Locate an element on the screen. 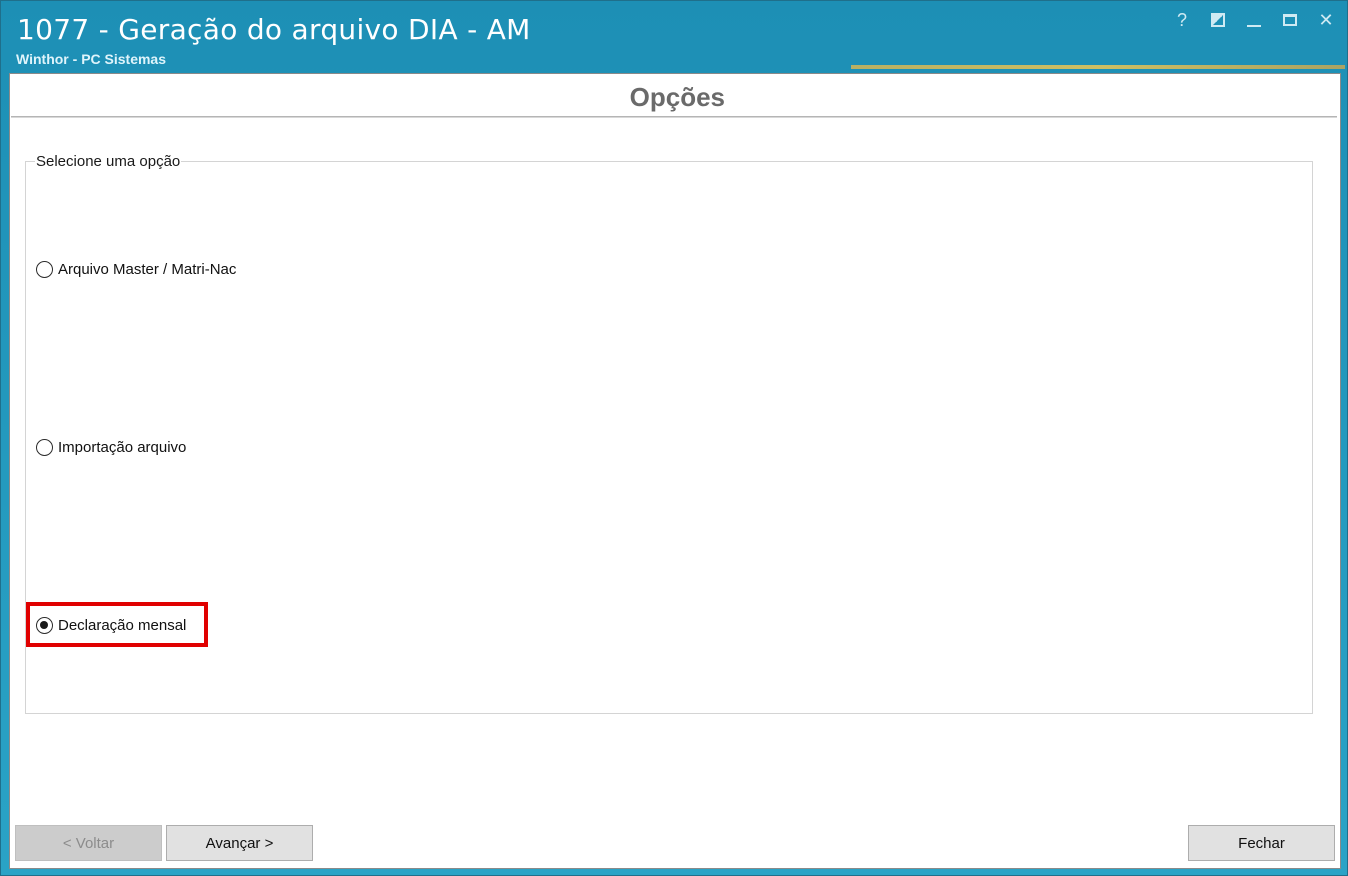  close-icon: ✕ is located at coordinates (1326, 20).